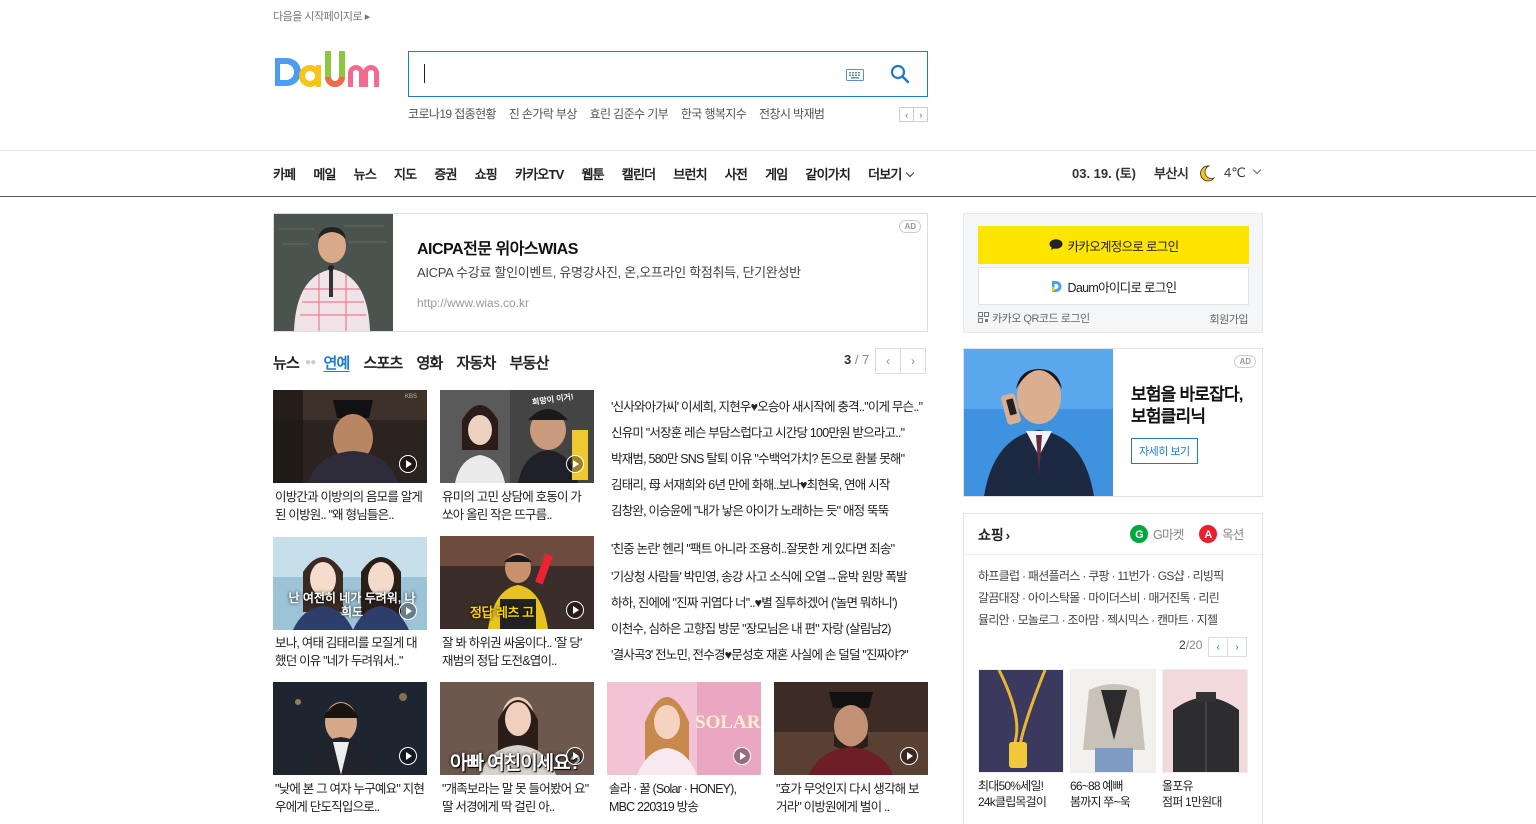 The width and height of the screenshot is (1536, 824). What do you see at coordinates (994, 535) in the screenshot?
I see `shopping-title: 쇼핑 ›` at bounding box center [994, 535].